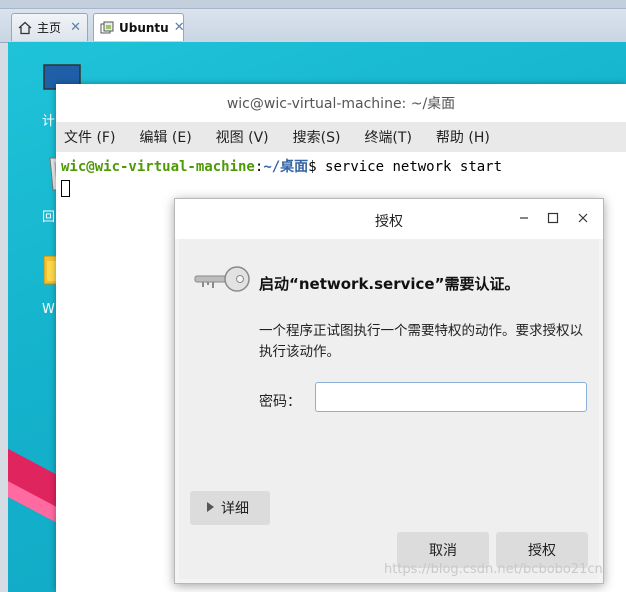 This screenshot has width=626, height=592. Describe the element at coordinates (317, 167) in the screenshot. I see `prompt-symbol: $` at that location.